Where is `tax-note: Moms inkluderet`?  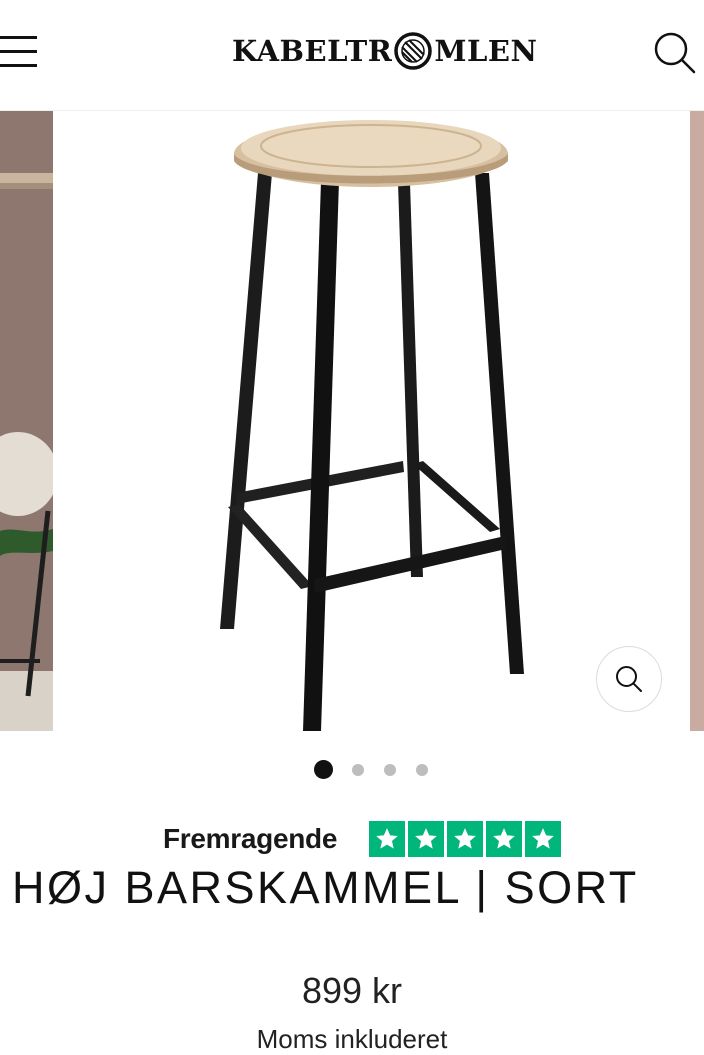
tax-note: Moms inkluderet is located at coordinates (352, 1039).